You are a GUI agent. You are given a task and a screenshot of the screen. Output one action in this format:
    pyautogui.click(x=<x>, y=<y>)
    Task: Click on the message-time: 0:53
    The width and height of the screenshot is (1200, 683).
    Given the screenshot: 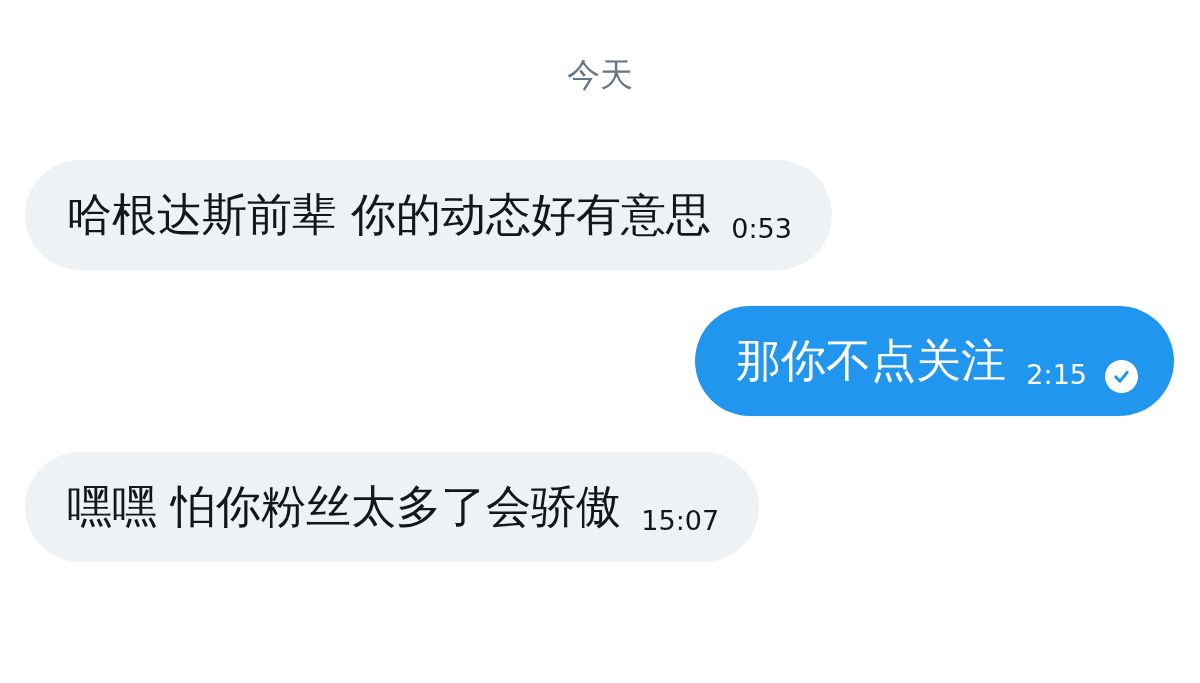 What is the action you would take?
    pyautogui.click(x=761, y=229)
    